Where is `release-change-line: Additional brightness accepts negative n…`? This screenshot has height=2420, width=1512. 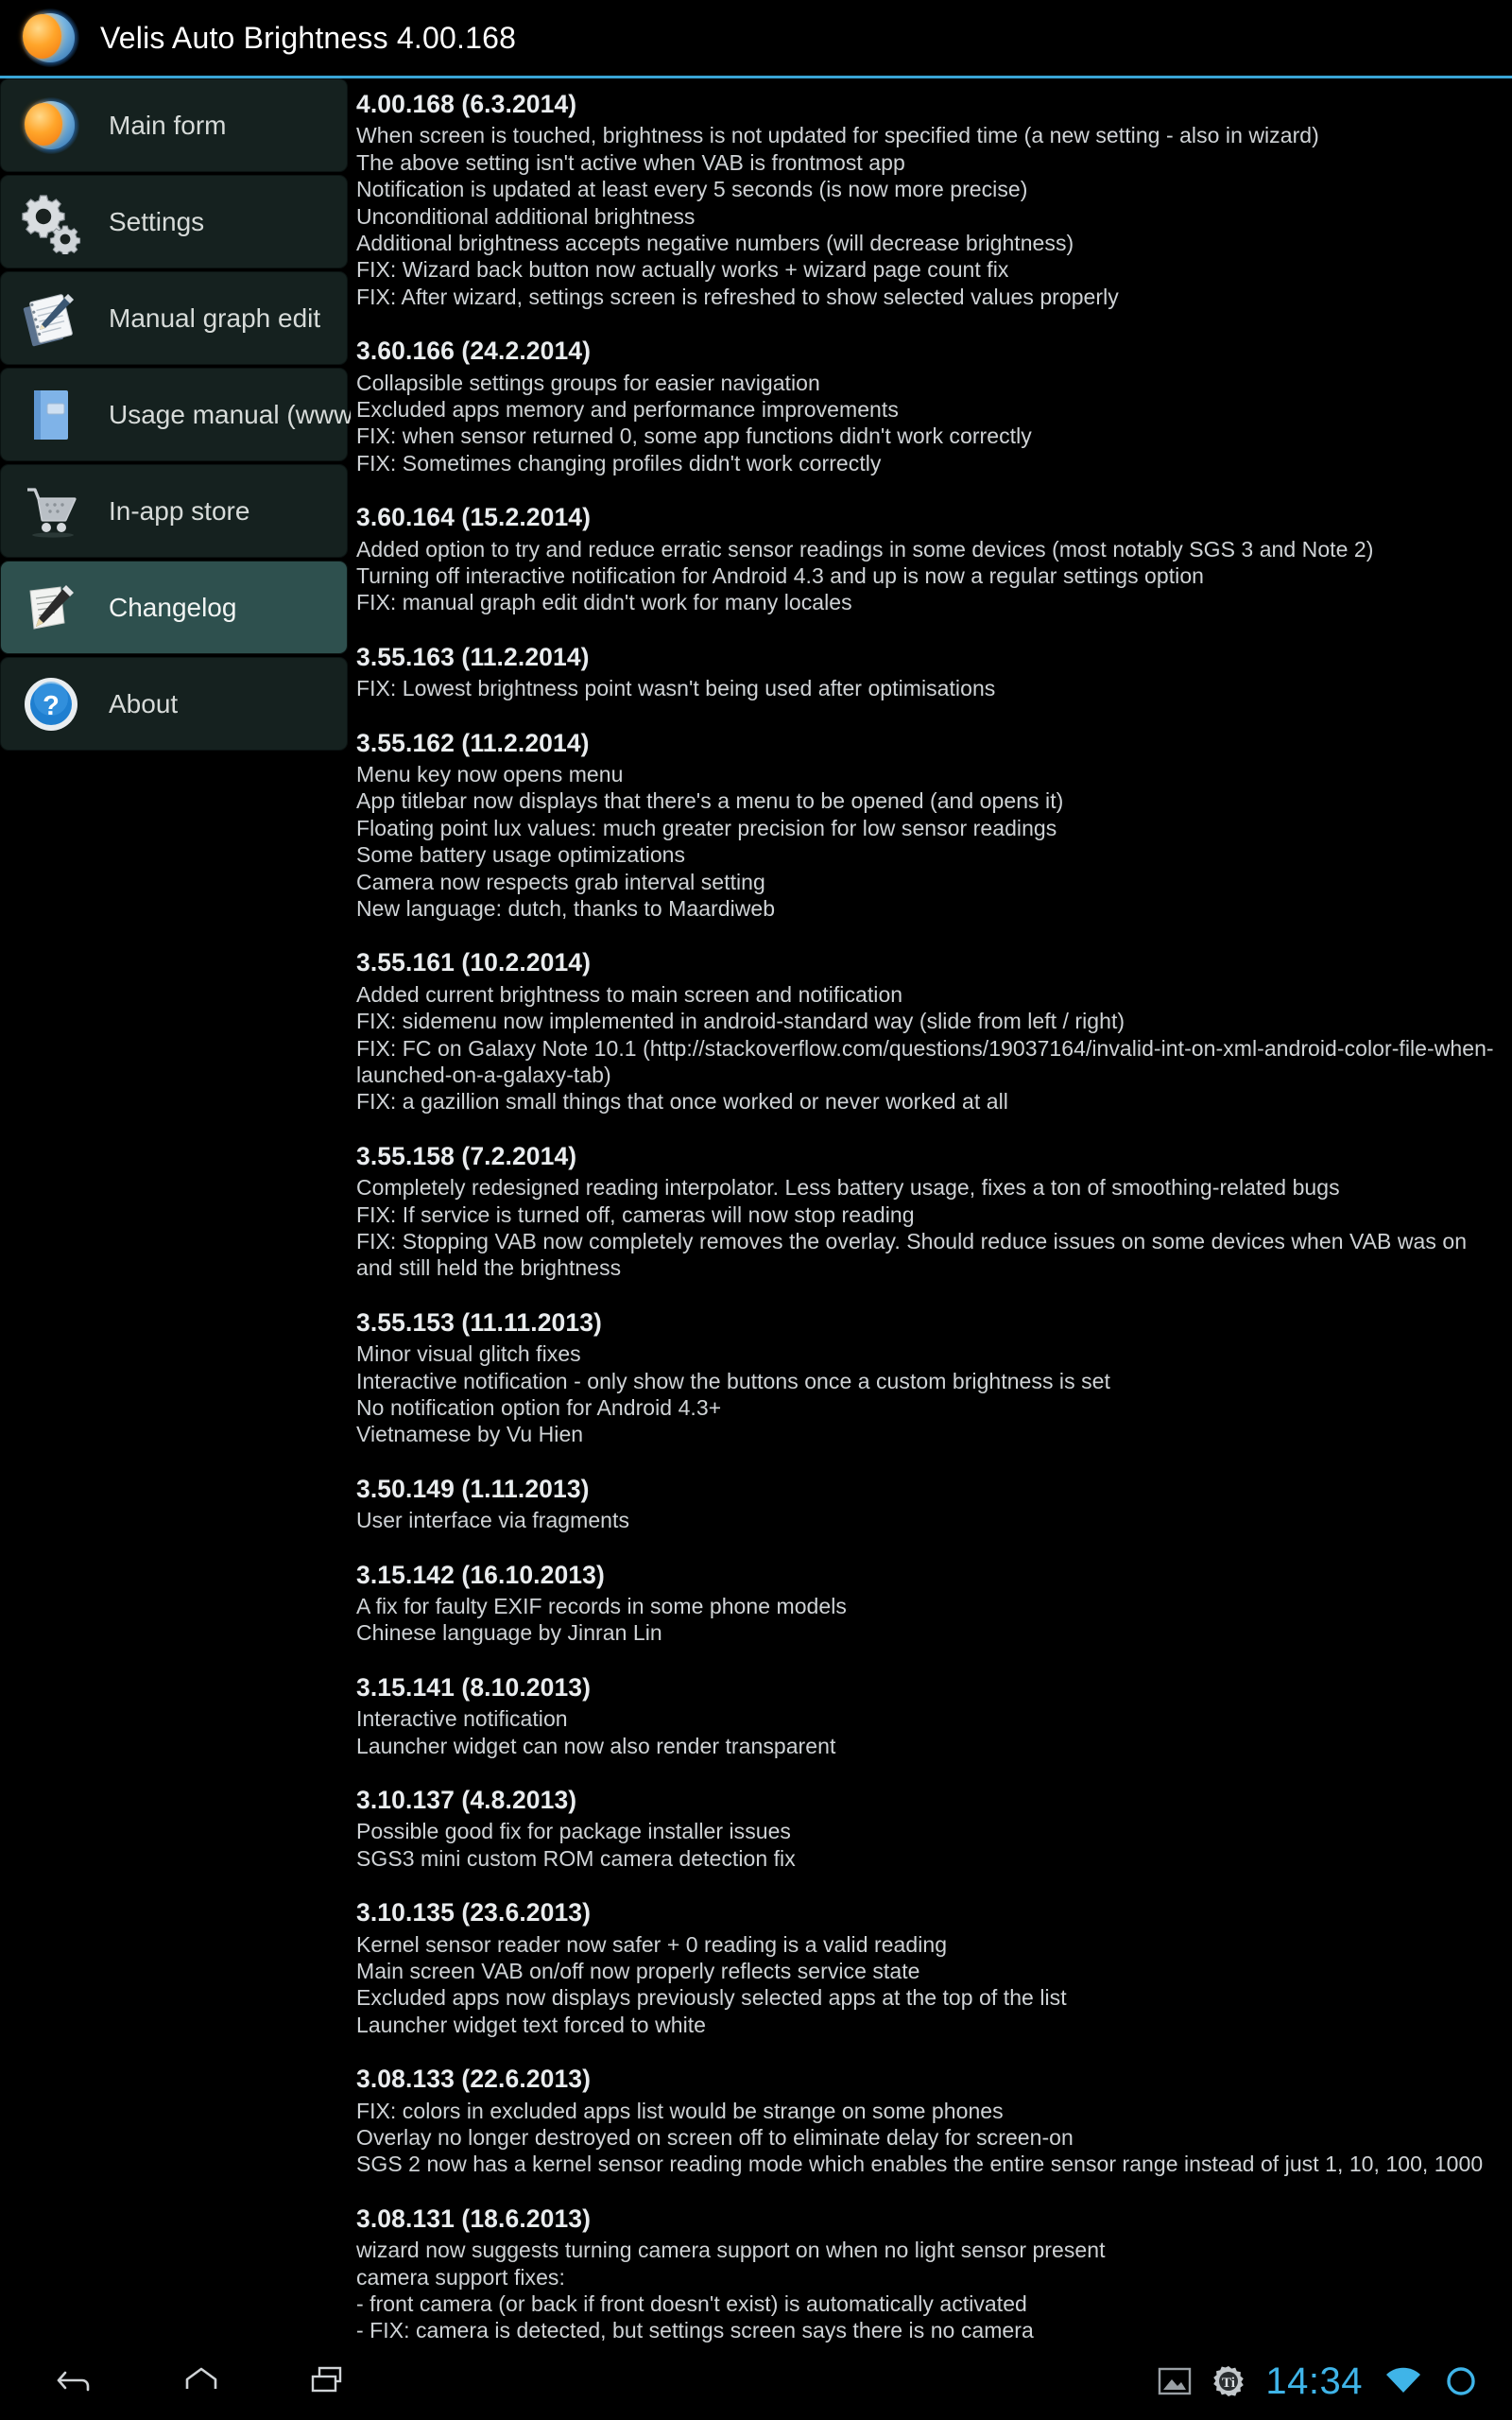
release-change-line: Additional brightness accepts negative n… is located at coordinates (715, 243).